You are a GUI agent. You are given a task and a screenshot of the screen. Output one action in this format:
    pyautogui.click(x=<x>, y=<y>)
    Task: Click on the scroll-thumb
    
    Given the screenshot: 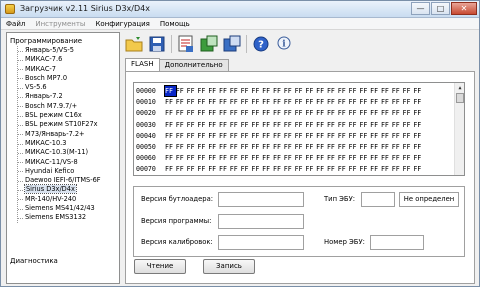 What is the action you would take?
    pyautogui.click(x=460, y=98)
    